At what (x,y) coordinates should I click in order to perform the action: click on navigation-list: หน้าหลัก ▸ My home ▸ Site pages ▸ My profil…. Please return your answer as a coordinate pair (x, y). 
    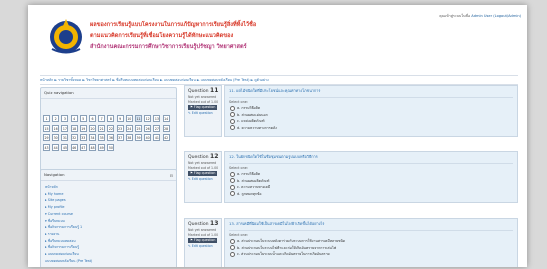
    Looking at the image, I should click on (68, 224).